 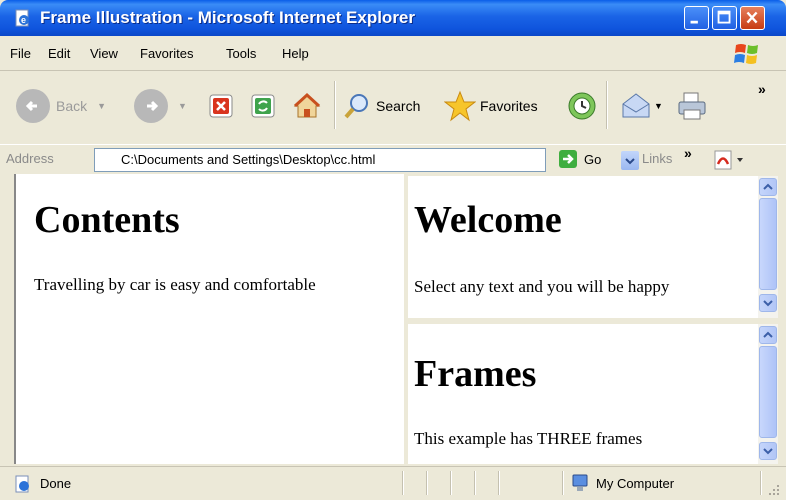 I want to click on stop-button, so click(x=221, y=106).